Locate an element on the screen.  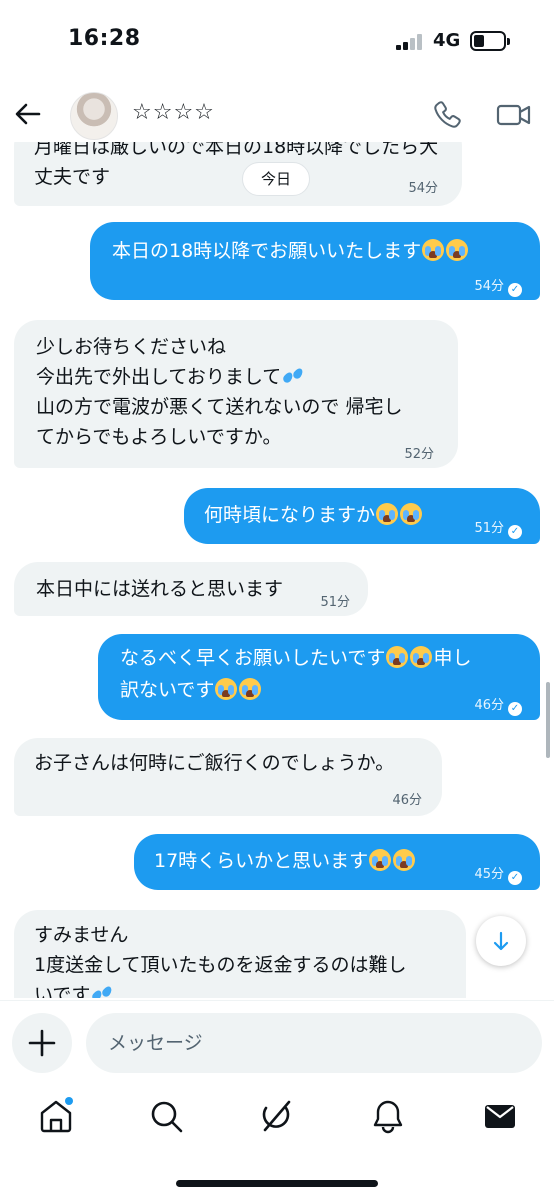
message-bubble-outgoing: 何時頃になりますか 51分 ✓ is located at coordinates (362, 516).